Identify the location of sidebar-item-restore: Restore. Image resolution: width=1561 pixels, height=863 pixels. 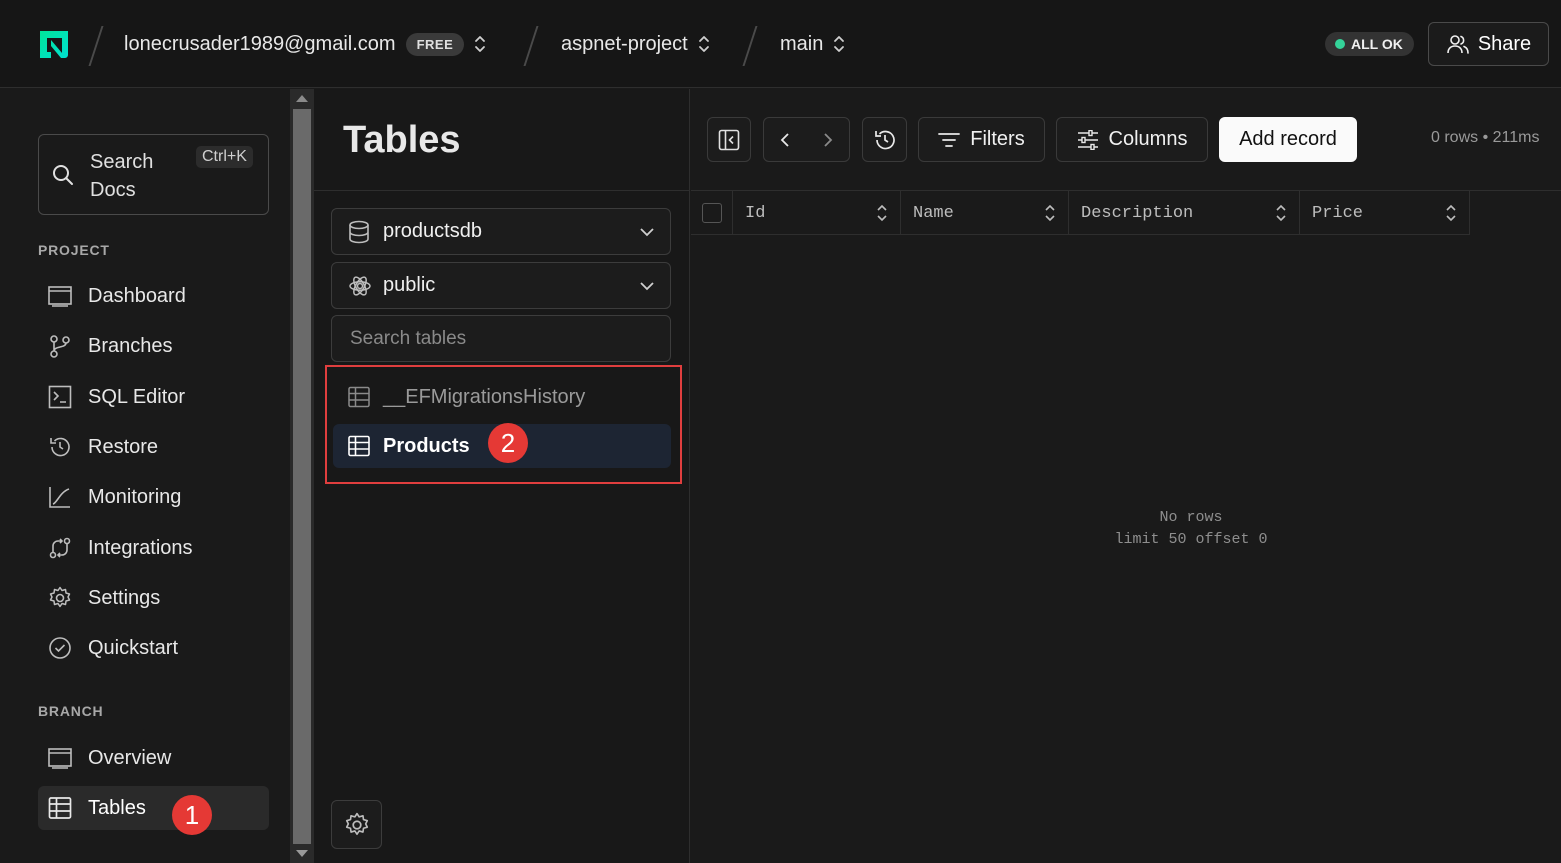
(153, 447).